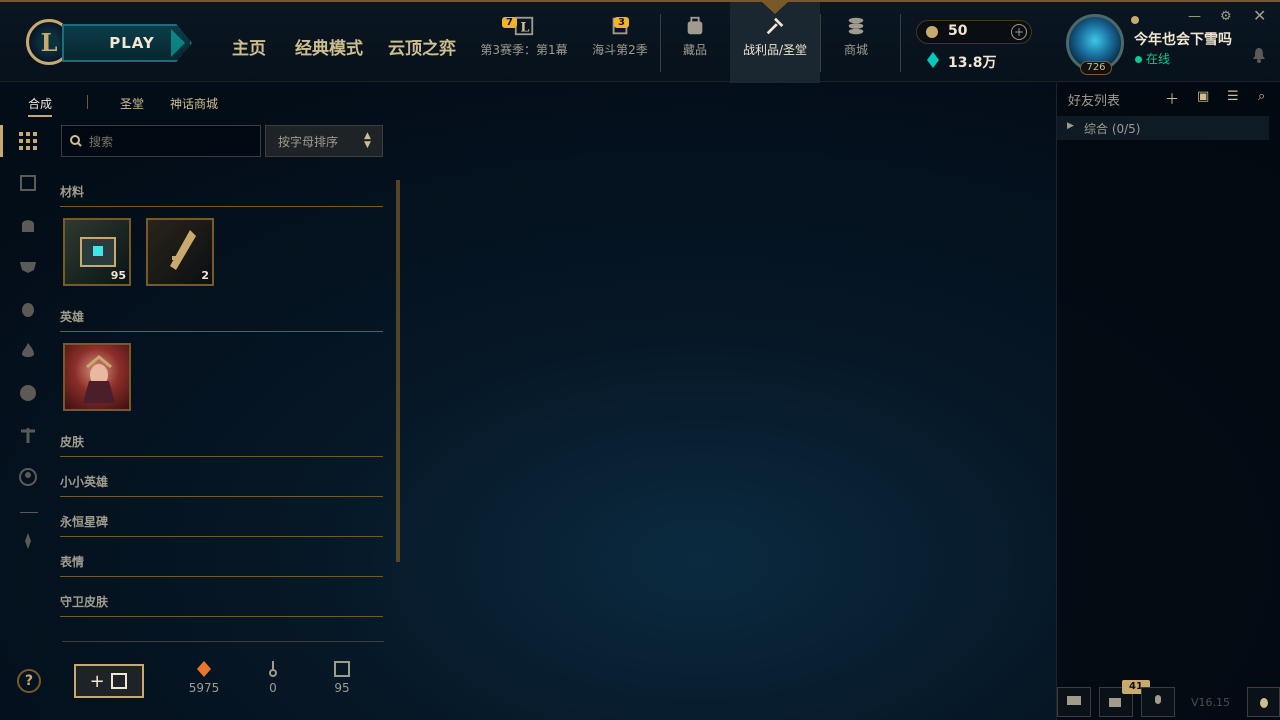 This screenshot has width=1280, height=720. What do you see at coordinates (161, 141) in the screenshot?
I see `search-input: 搜索` at bounding box center [161, 141].